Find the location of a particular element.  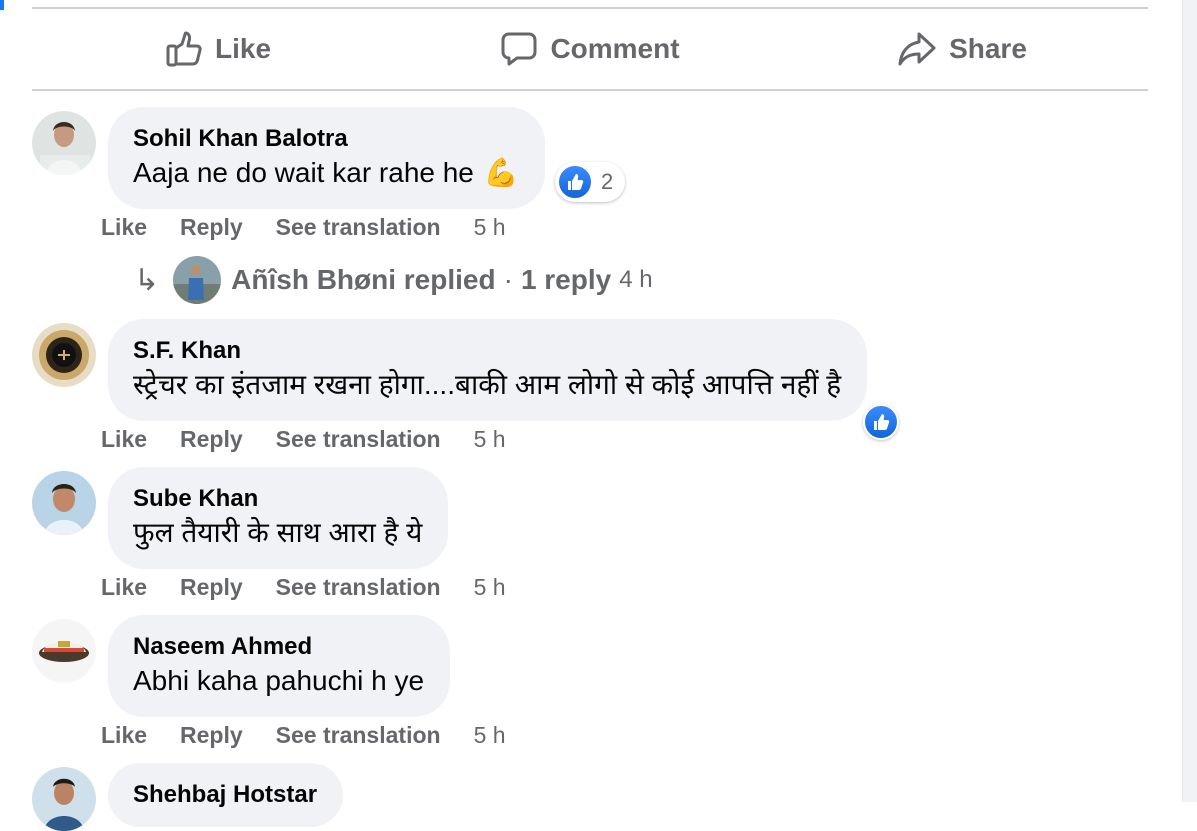

active-indicator is located at coordinates (2, 5).